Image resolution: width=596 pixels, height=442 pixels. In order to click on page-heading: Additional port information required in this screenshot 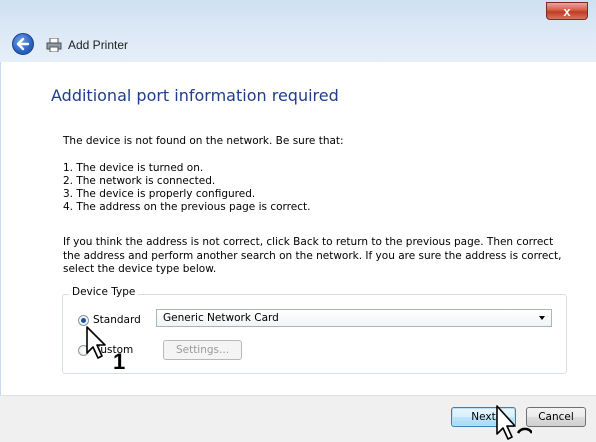, I will do `click(195, 95)`.